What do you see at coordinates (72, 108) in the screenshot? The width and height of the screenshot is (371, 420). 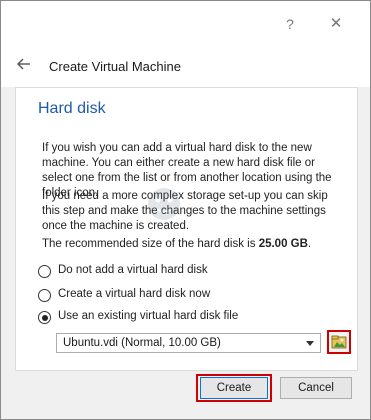 I see `page-title: Hard disk` at bounding box center [72, 108].